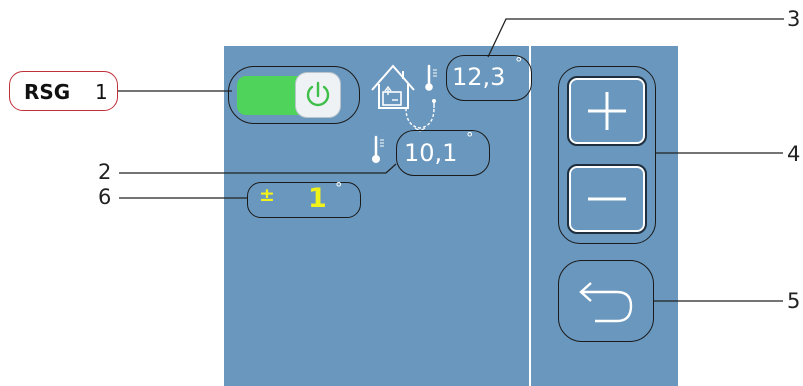 Image resolution: width=803 pixels, height=386 pixels. Describe the element at coordinates (105, 197) in the screenshot. I see `callout-6: 6` at that location.